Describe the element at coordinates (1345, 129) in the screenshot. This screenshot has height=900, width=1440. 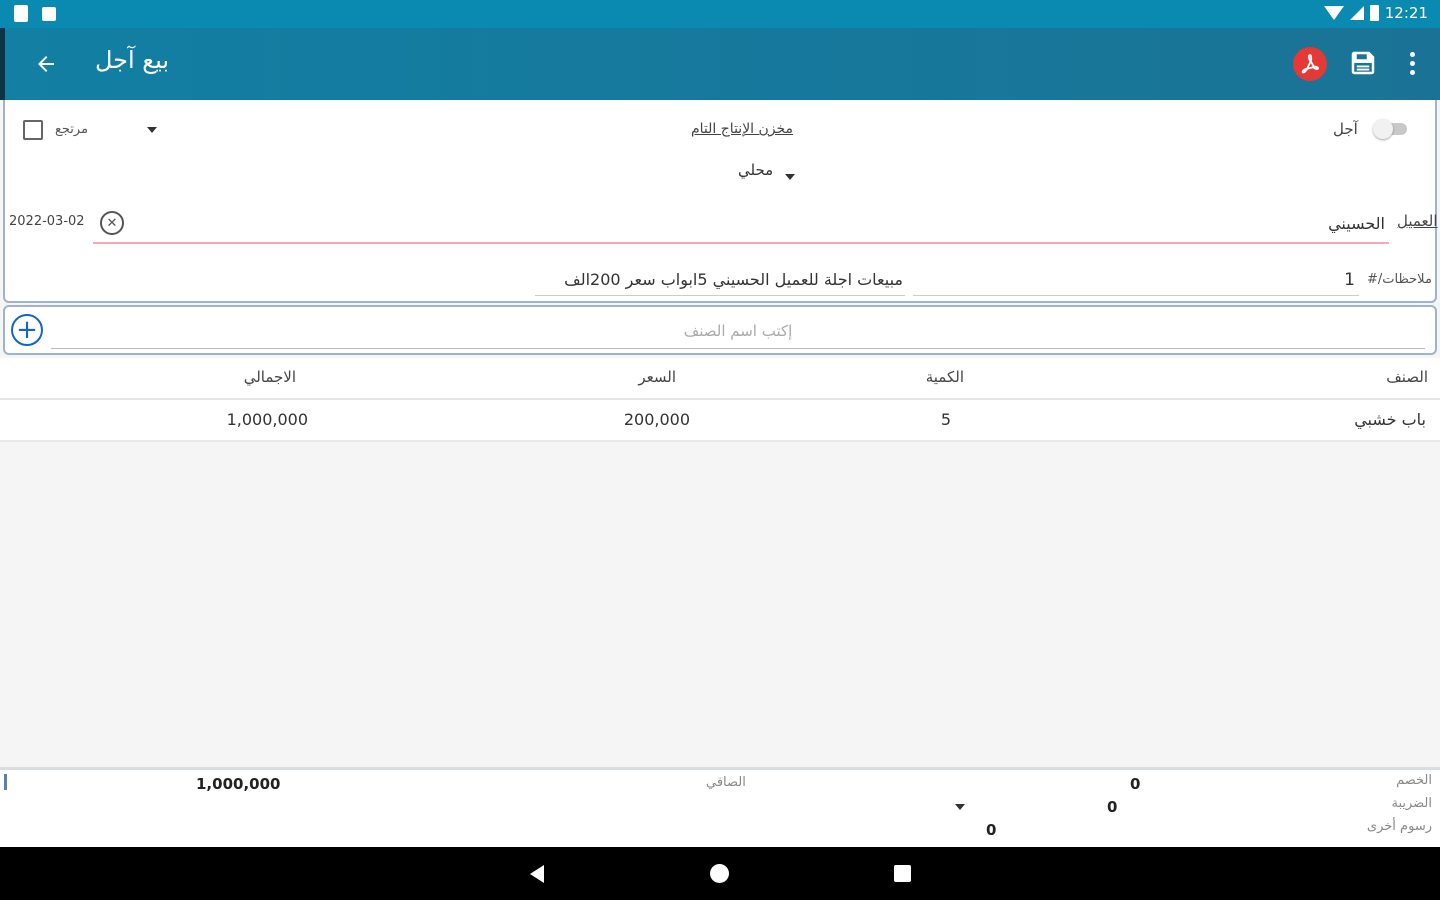
I see `deferred-label: آجل` at that location.